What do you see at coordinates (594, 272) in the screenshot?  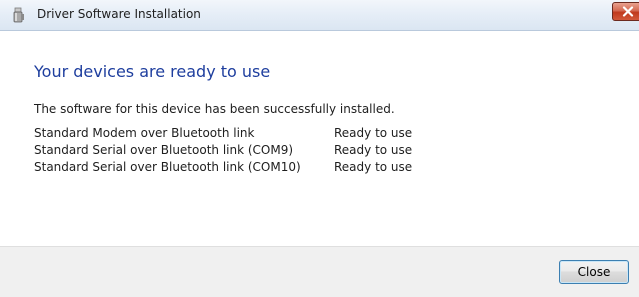 I see `close-button: Close` at bounding box center [594, 272].